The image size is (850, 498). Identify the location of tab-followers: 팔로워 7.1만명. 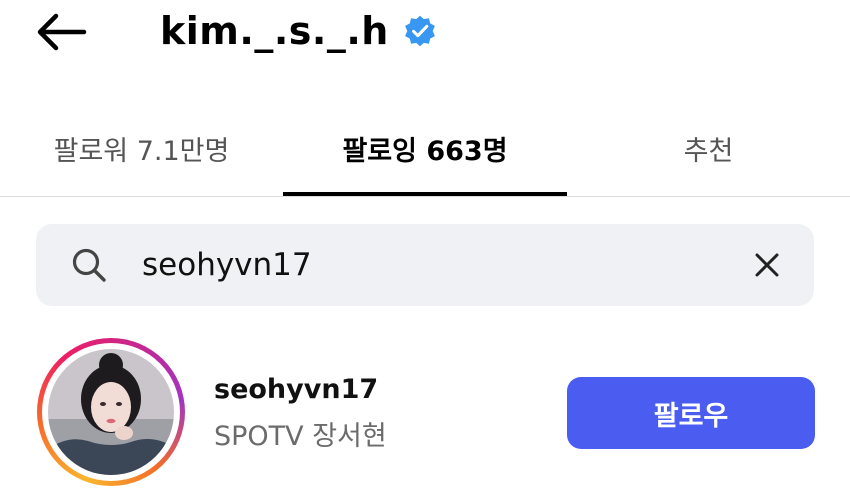
(141, 148).